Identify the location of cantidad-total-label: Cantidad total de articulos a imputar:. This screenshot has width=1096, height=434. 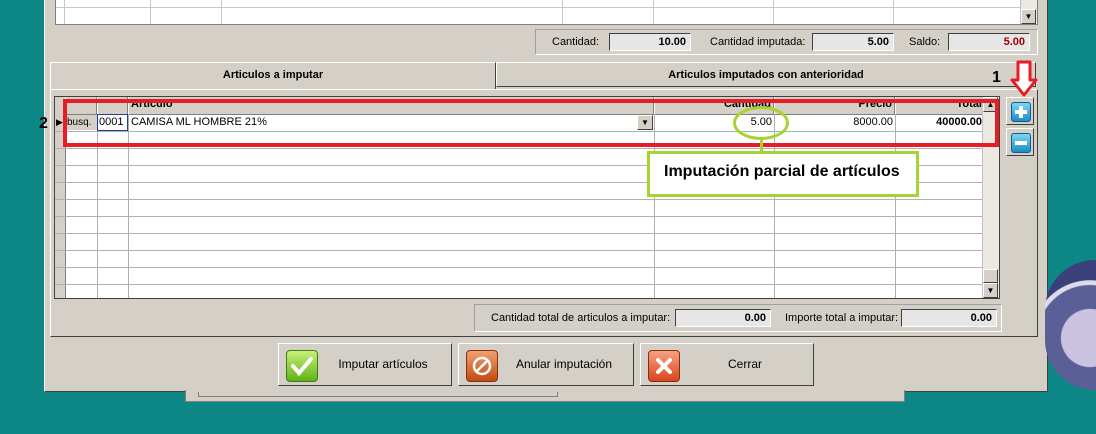
(581, 318).